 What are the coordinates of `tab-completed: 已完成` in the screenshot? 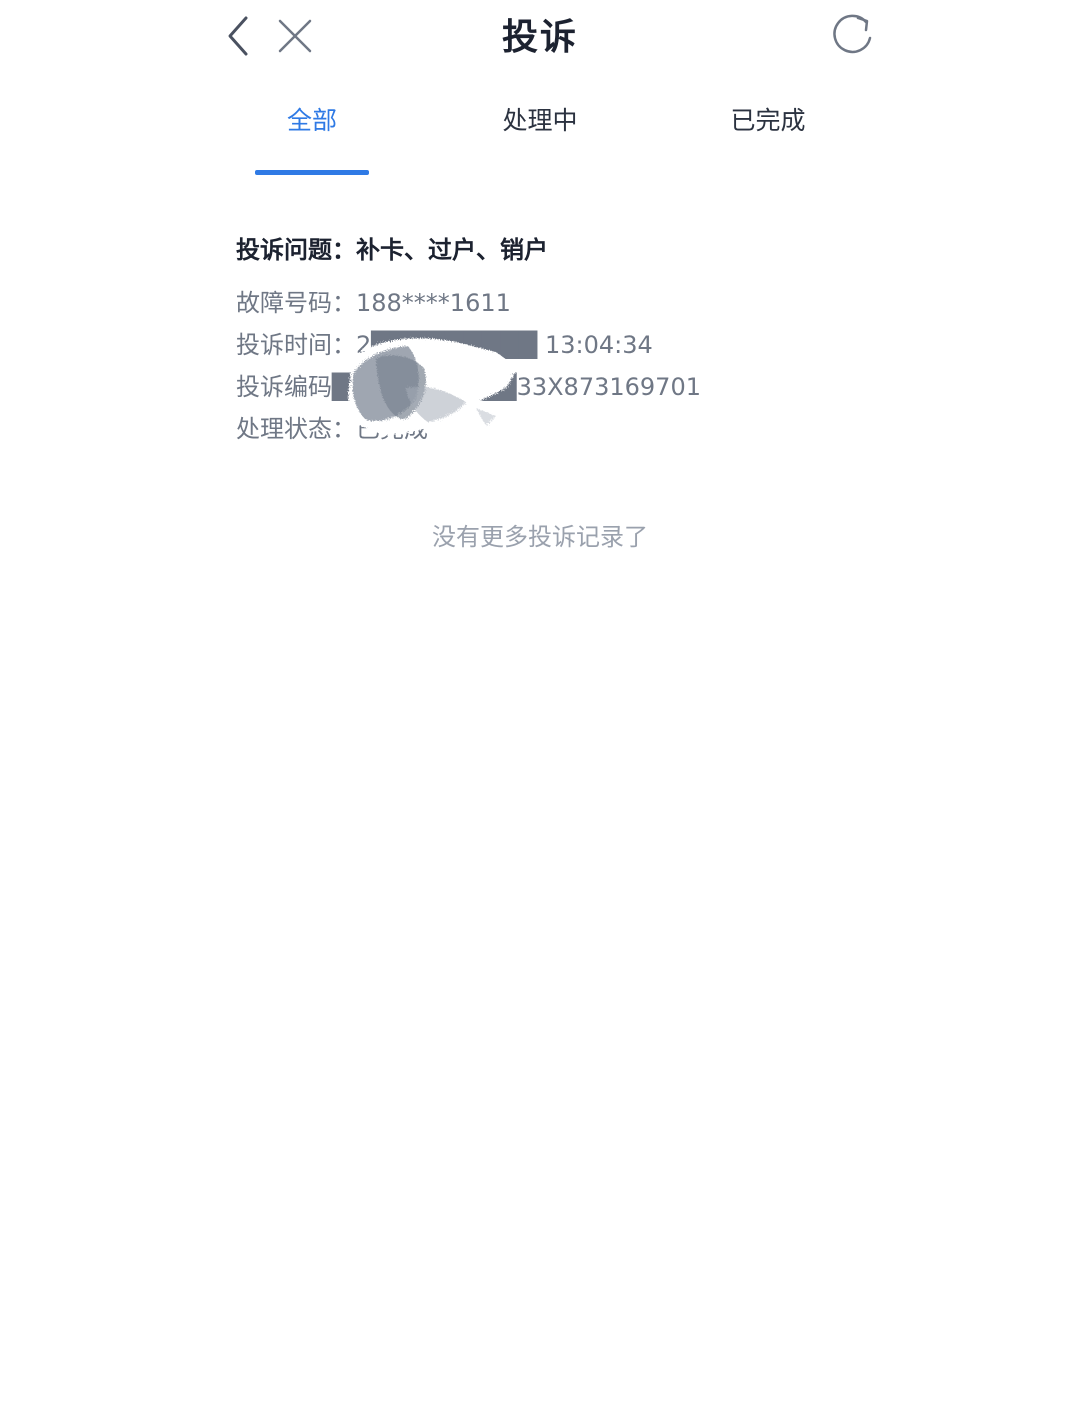 It's located at (768, 121).